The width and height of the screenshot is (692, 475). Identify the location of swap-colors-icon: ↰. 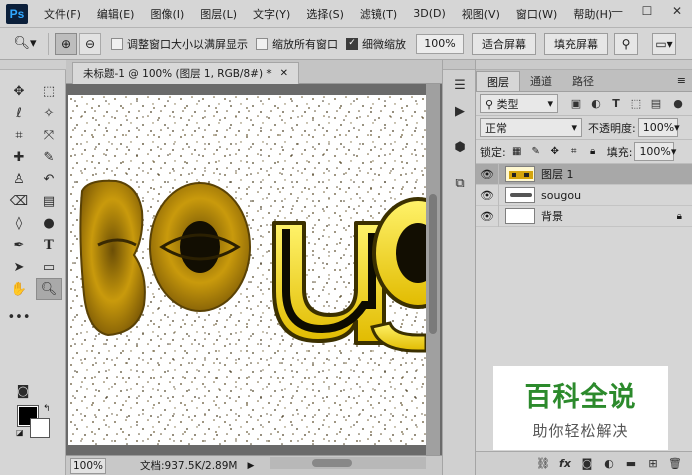
(47, 409).